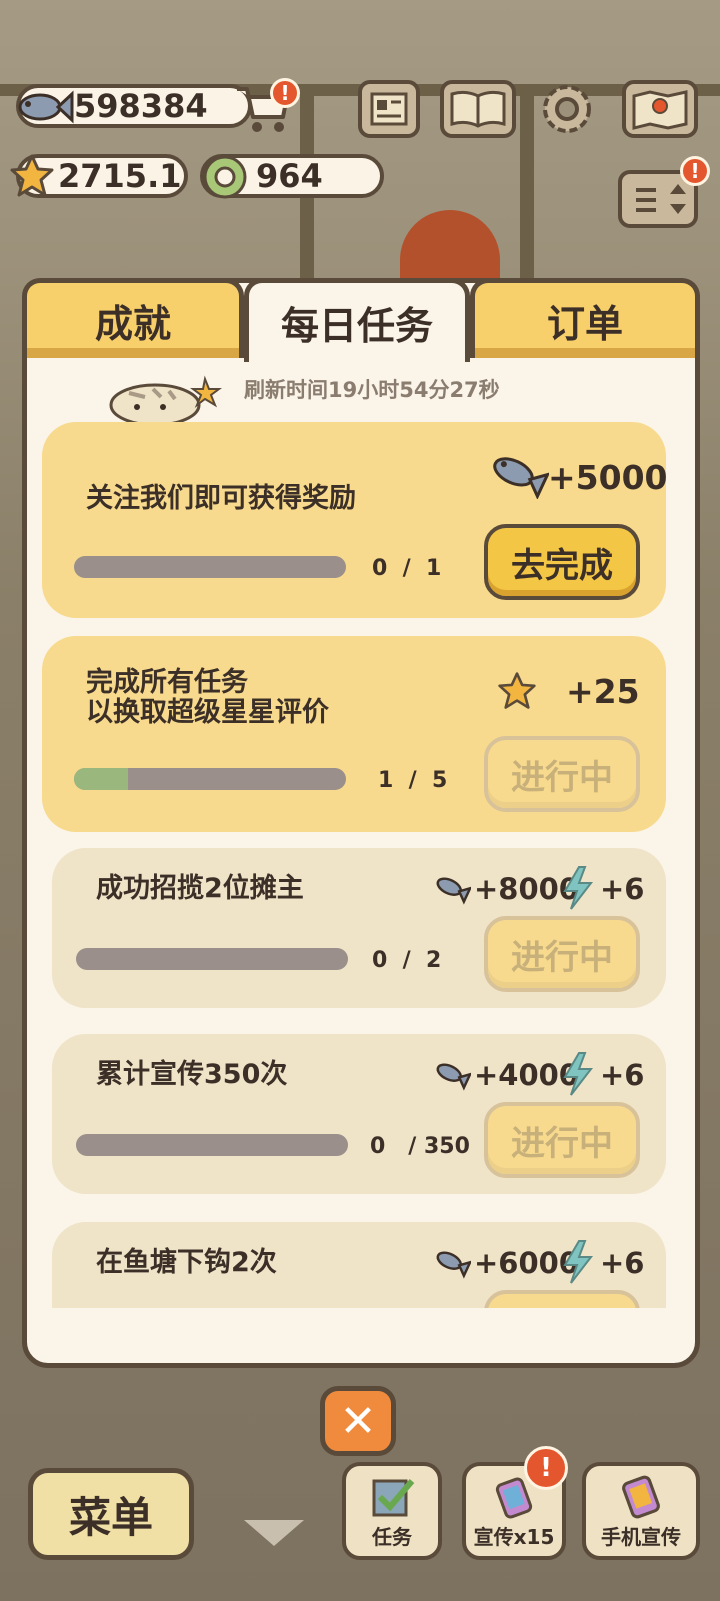 This screenshot has height=1601, width=720. I want to click on promote-alert-badge: !, so click(546, 1468).